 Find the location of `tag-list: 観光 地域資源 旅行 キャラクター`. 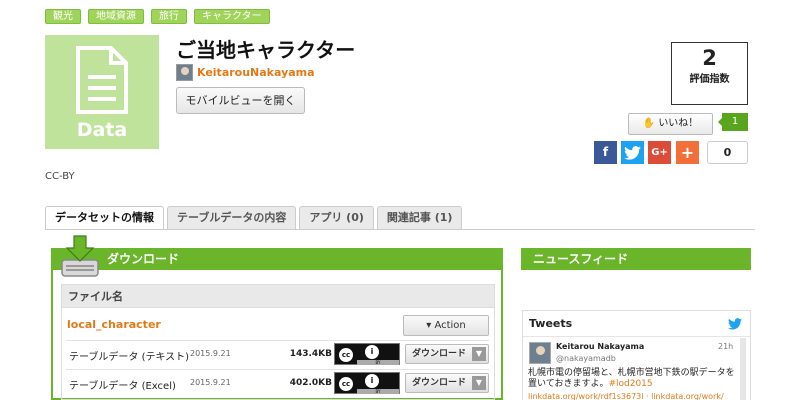

tag-list: 観光 地域資源 旅行 キャラクター is located at coordinates (157, 16).